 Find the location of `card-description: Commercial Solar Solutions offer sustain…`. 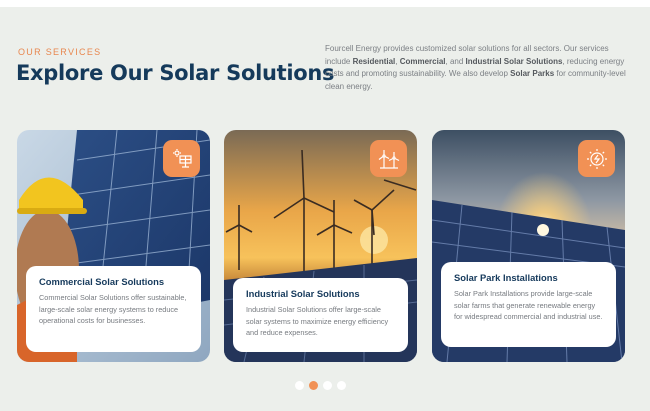

card-description: Commercial Solar Solutions offer sustain… is located at coordinates (113, 309).